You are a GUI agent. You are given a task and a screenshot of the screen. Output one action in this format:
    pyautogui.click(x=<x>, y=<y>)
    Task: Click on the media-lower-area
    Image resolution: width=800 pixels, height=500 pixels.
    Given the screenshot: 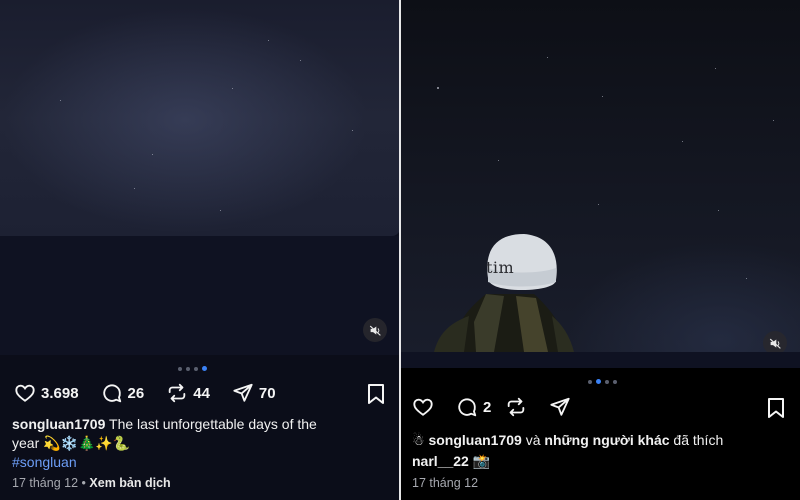 What is the action you would take?
    pyautogui.click(x=200, y=295)
    